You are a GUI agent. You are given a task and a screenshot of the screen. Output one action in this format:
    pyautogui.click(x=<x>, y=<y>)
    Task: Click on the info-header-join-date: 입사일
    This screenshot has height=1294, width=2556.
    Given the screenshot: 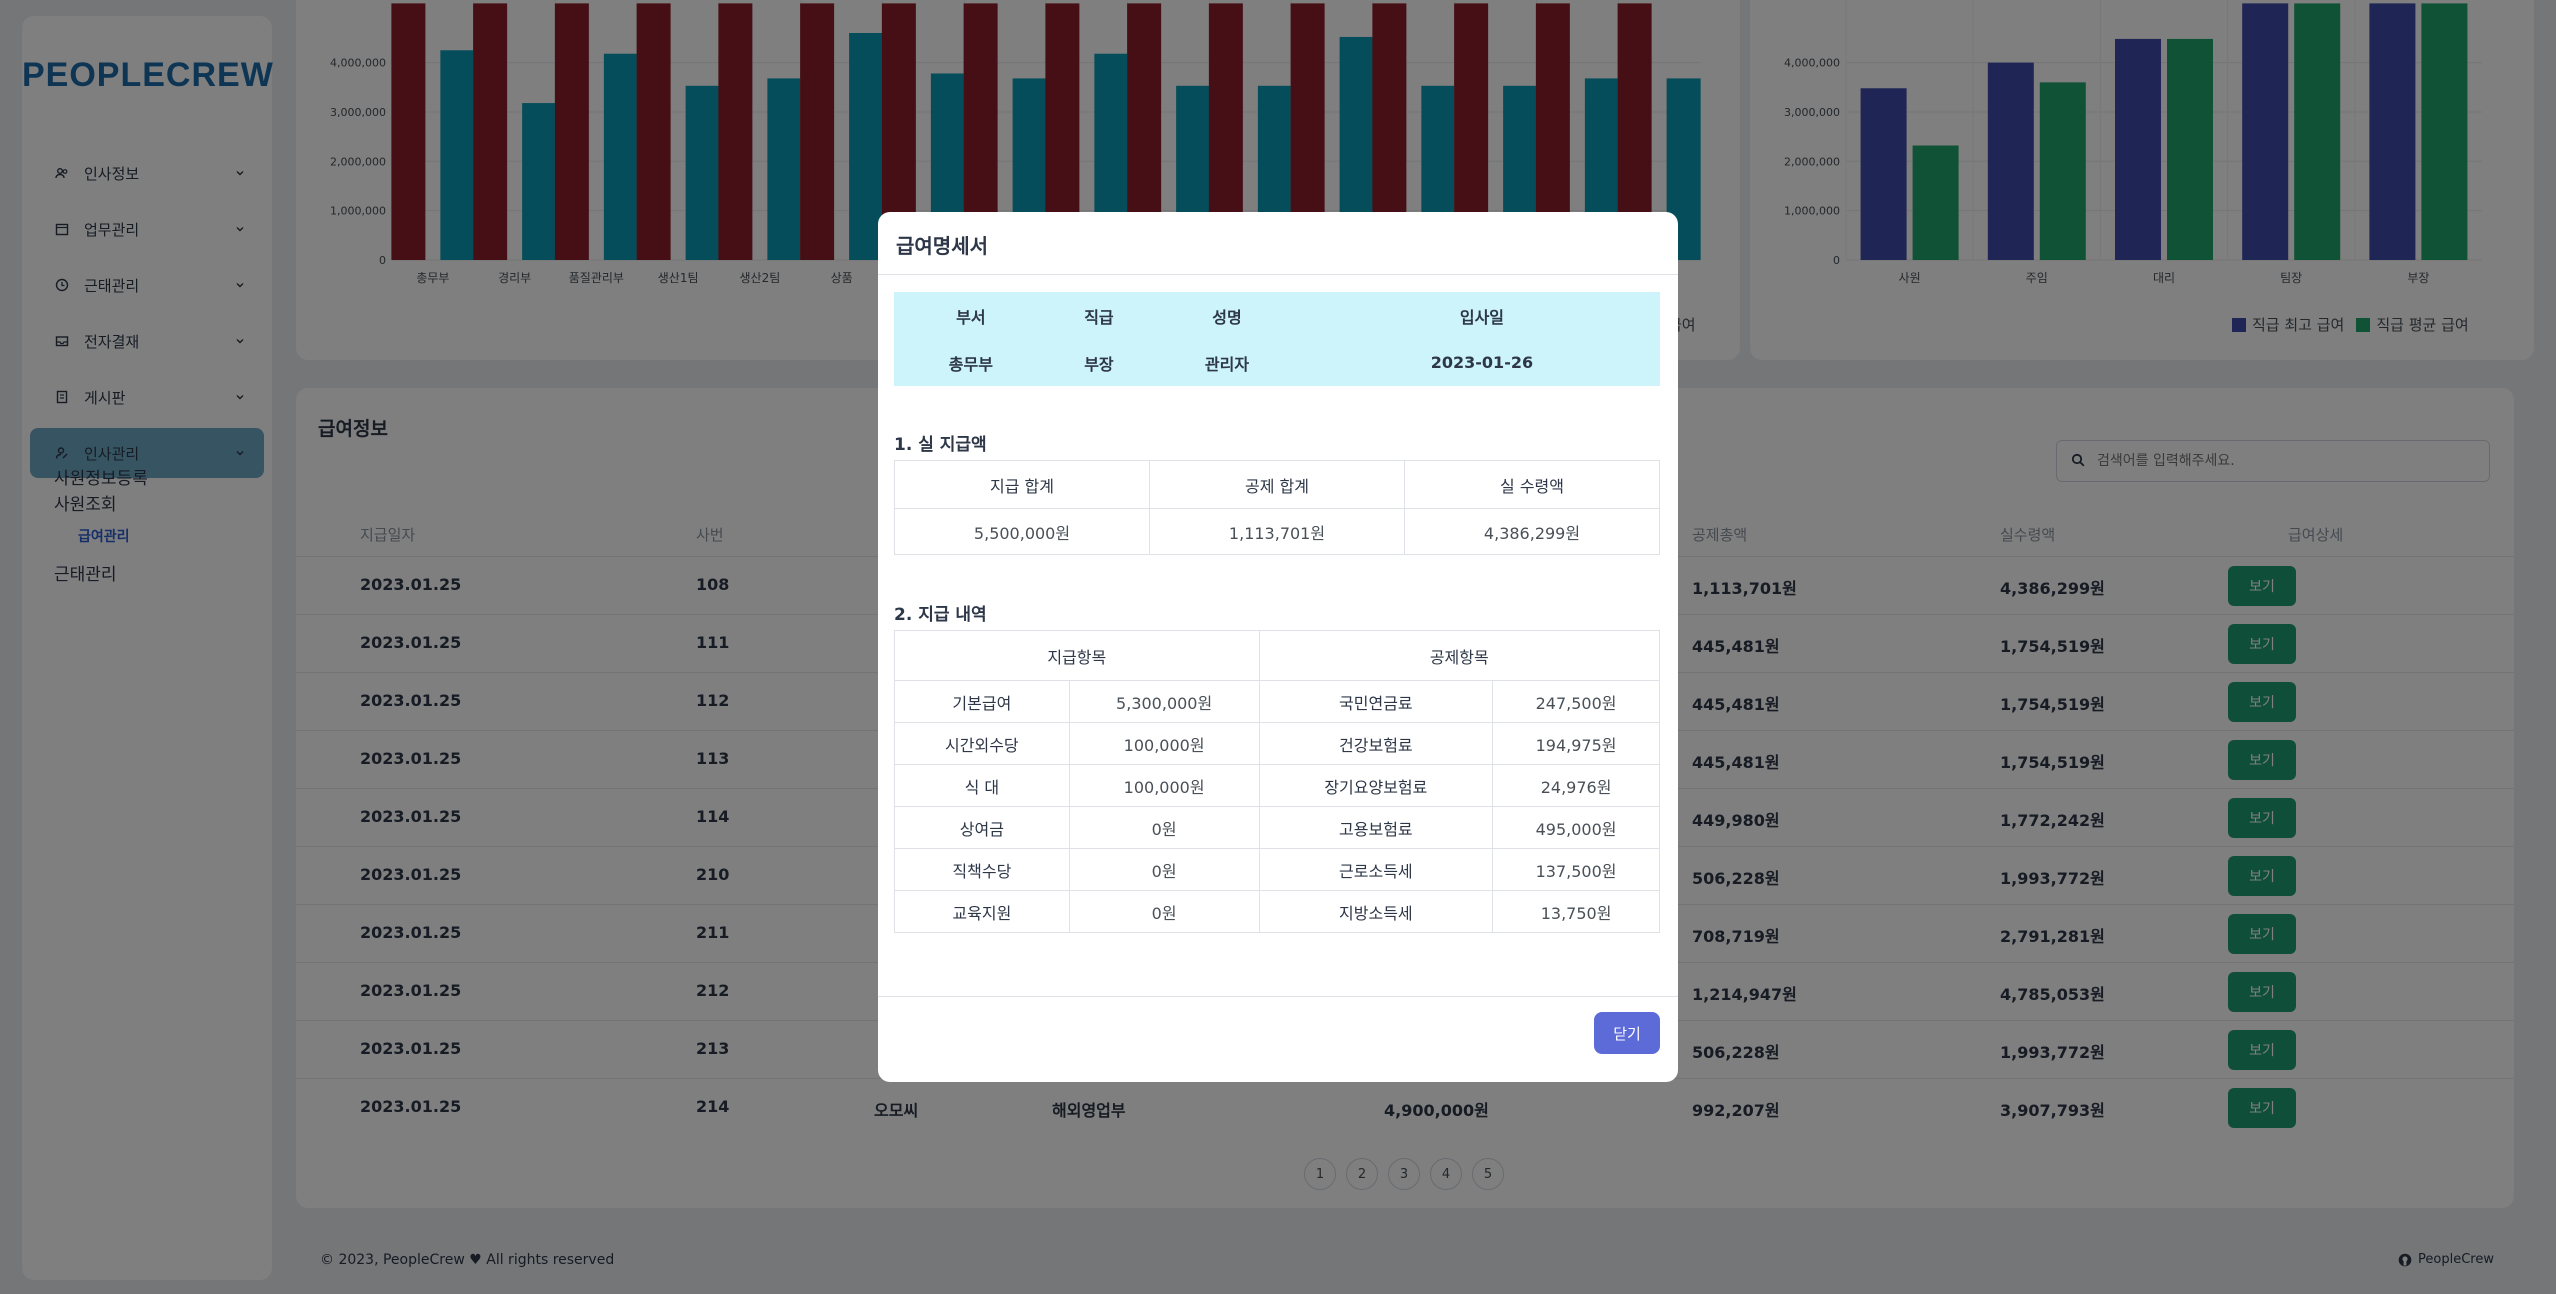 What is the action you would take?
    pyautogui.click(x=1482, y=317)
    